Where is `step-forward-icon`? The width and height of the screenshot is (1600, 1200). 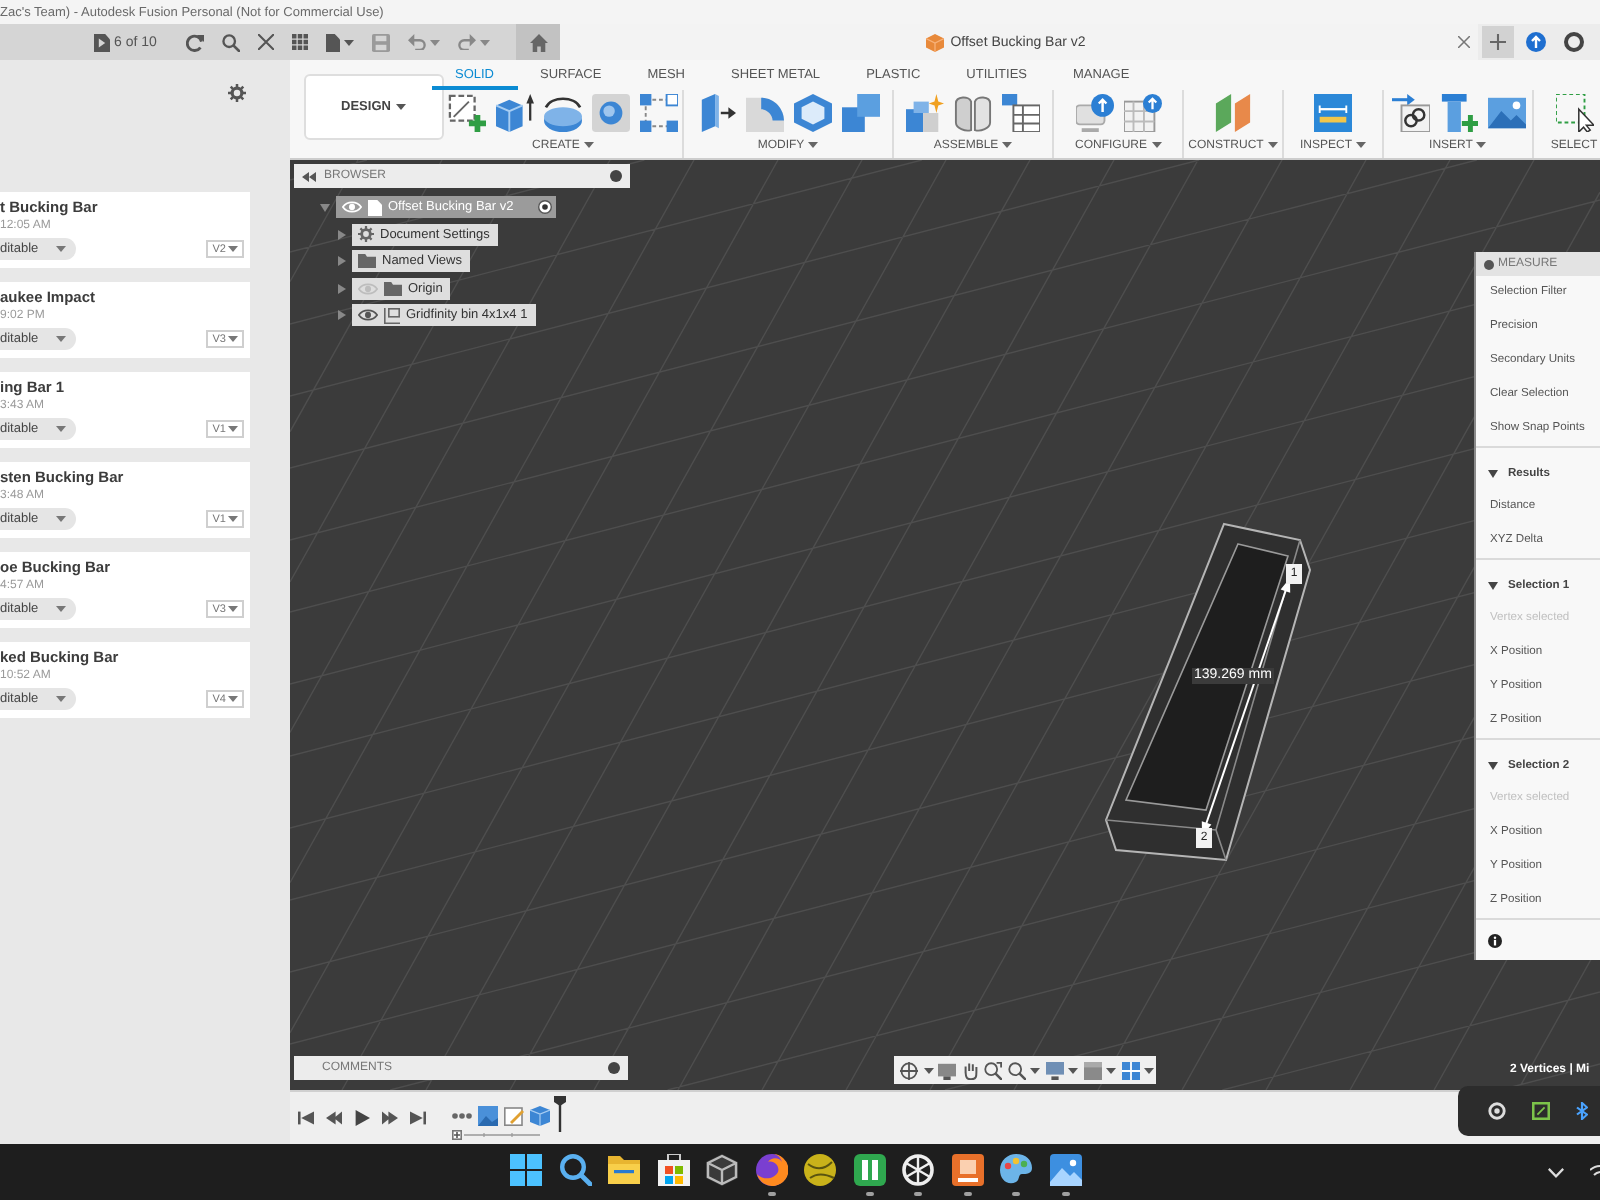
step-forward-icon is located at coordinates (390, 1118).